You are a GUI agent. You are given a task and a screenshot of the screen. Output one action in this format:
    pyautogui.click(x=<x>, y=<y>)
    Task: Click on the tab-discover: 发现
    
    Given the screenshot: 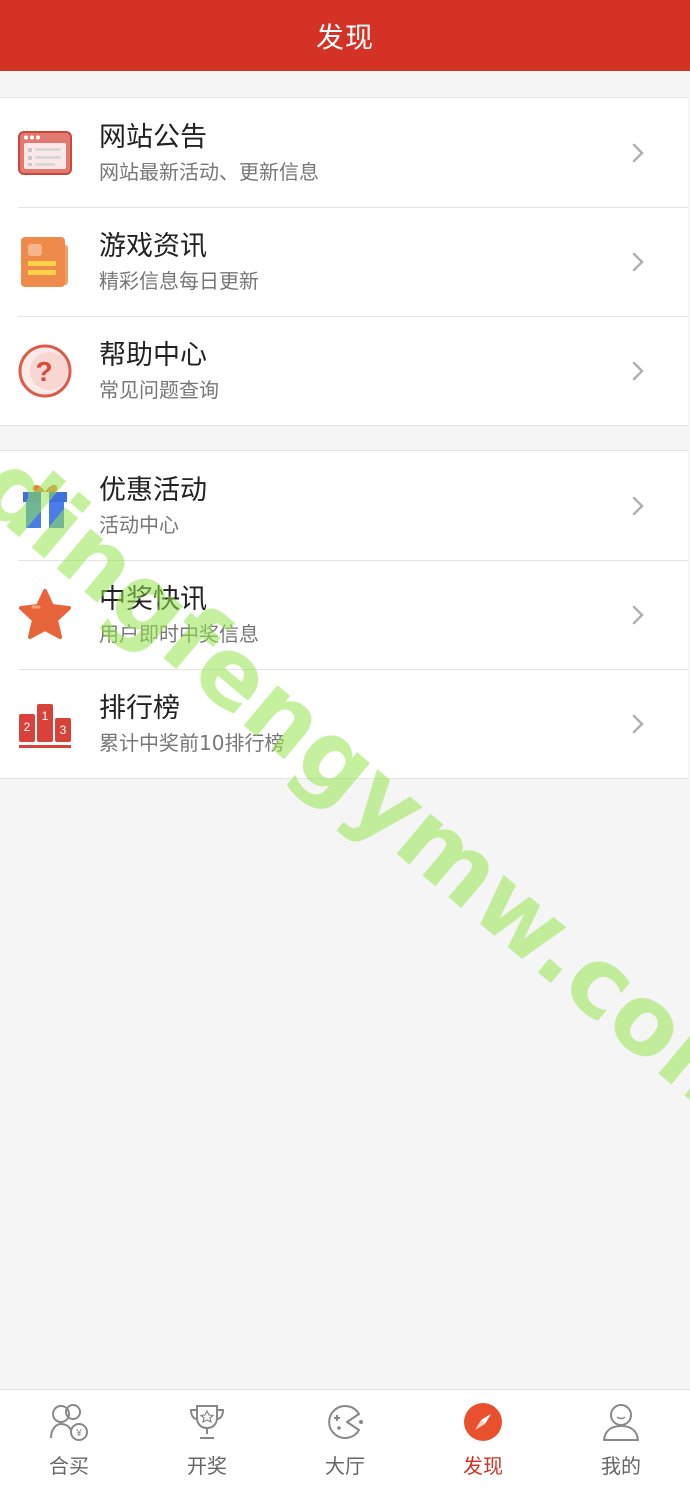 What is the action you would take?
    pyautogui.click(x=483, y=1439)
    